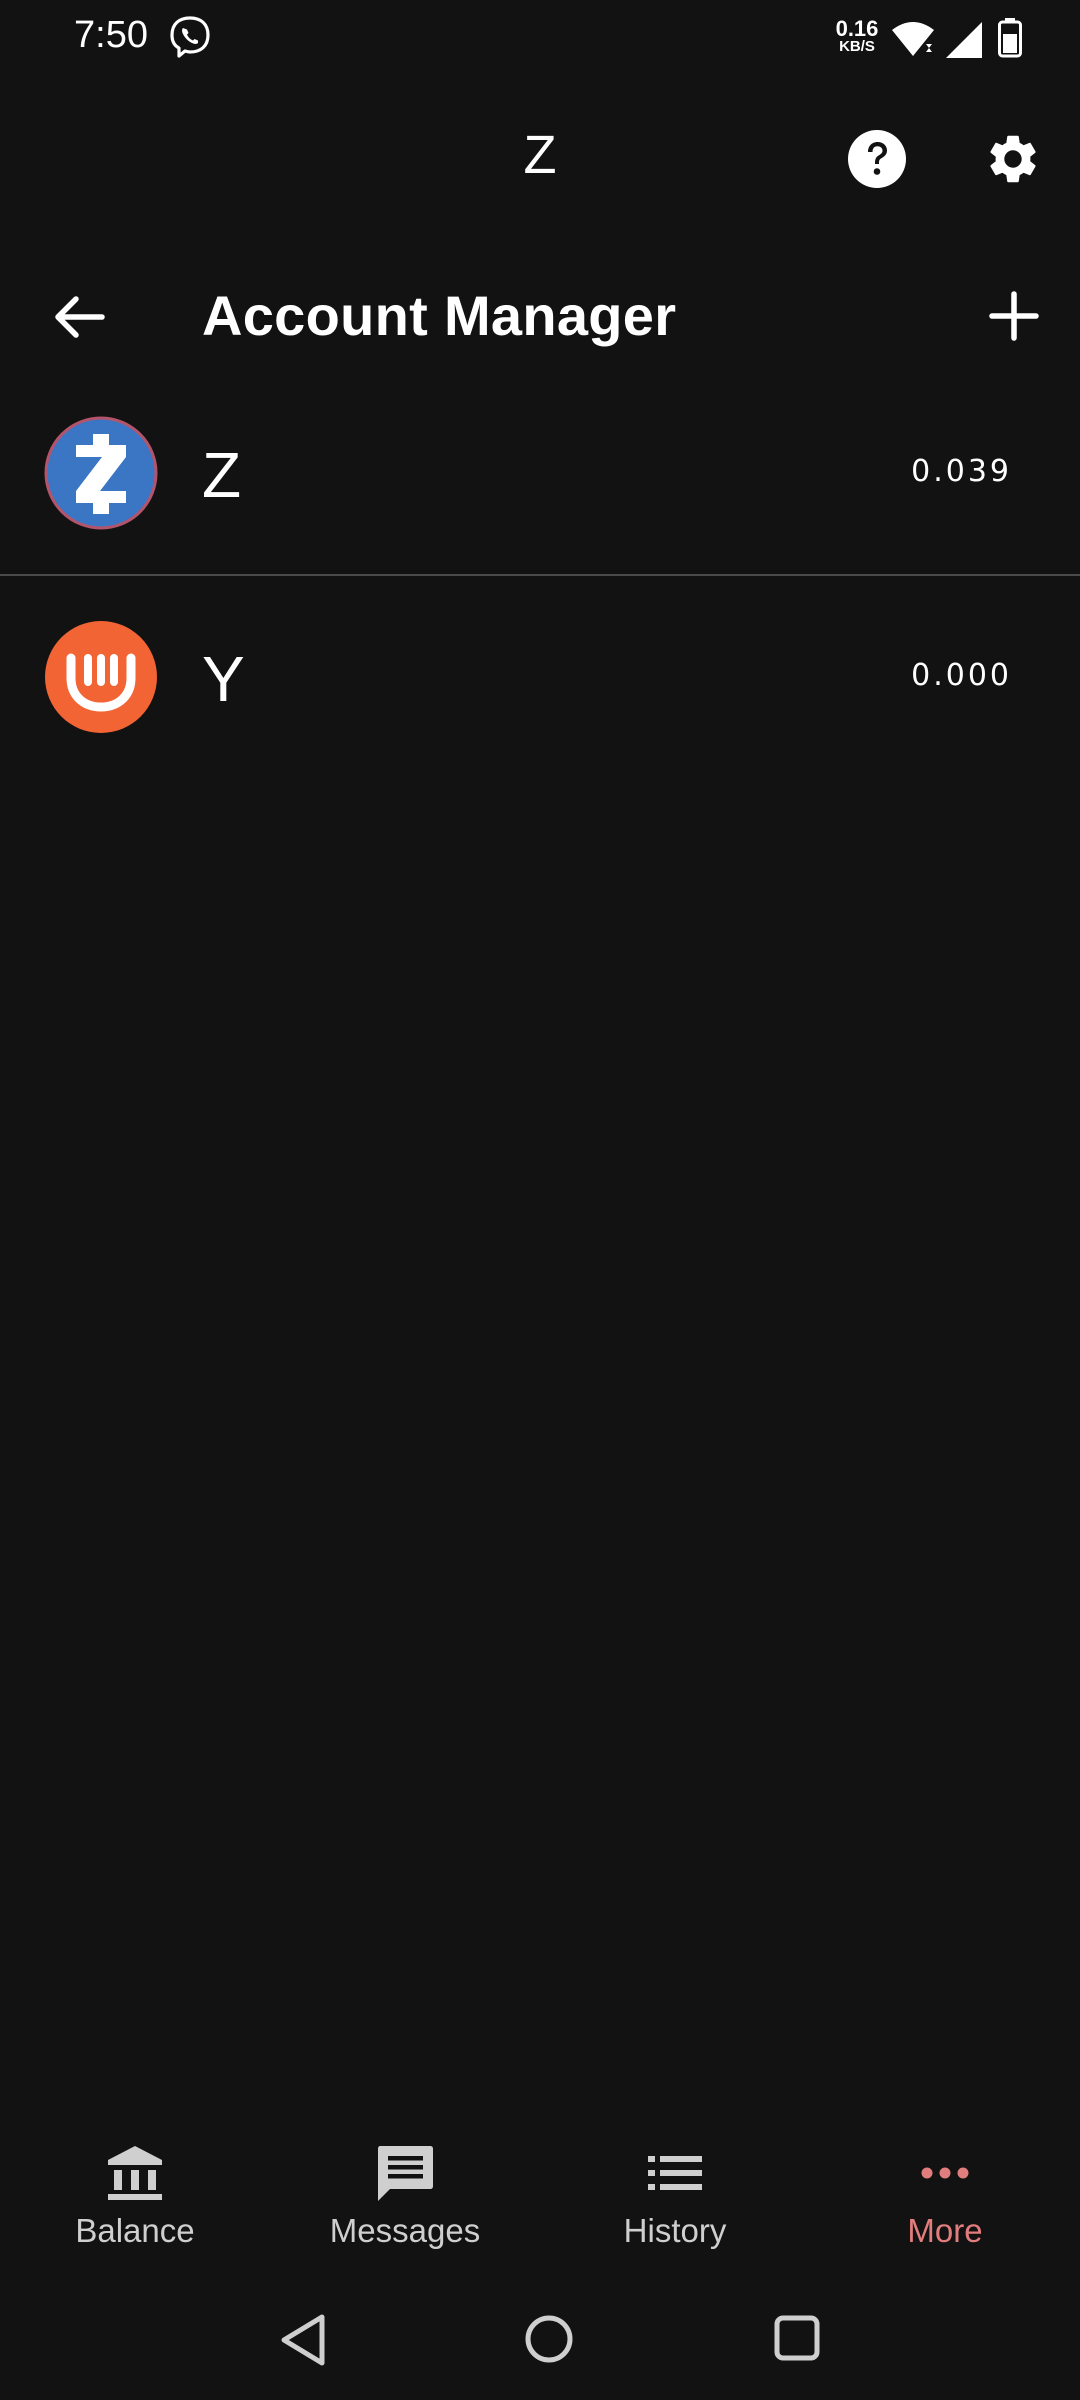 The height and width of the screenshot is (2400, 1080). What do you see at coordinates (303, 2340) in the screenshot?
I see `system-back-icon` at bounding box center [303, 2340].